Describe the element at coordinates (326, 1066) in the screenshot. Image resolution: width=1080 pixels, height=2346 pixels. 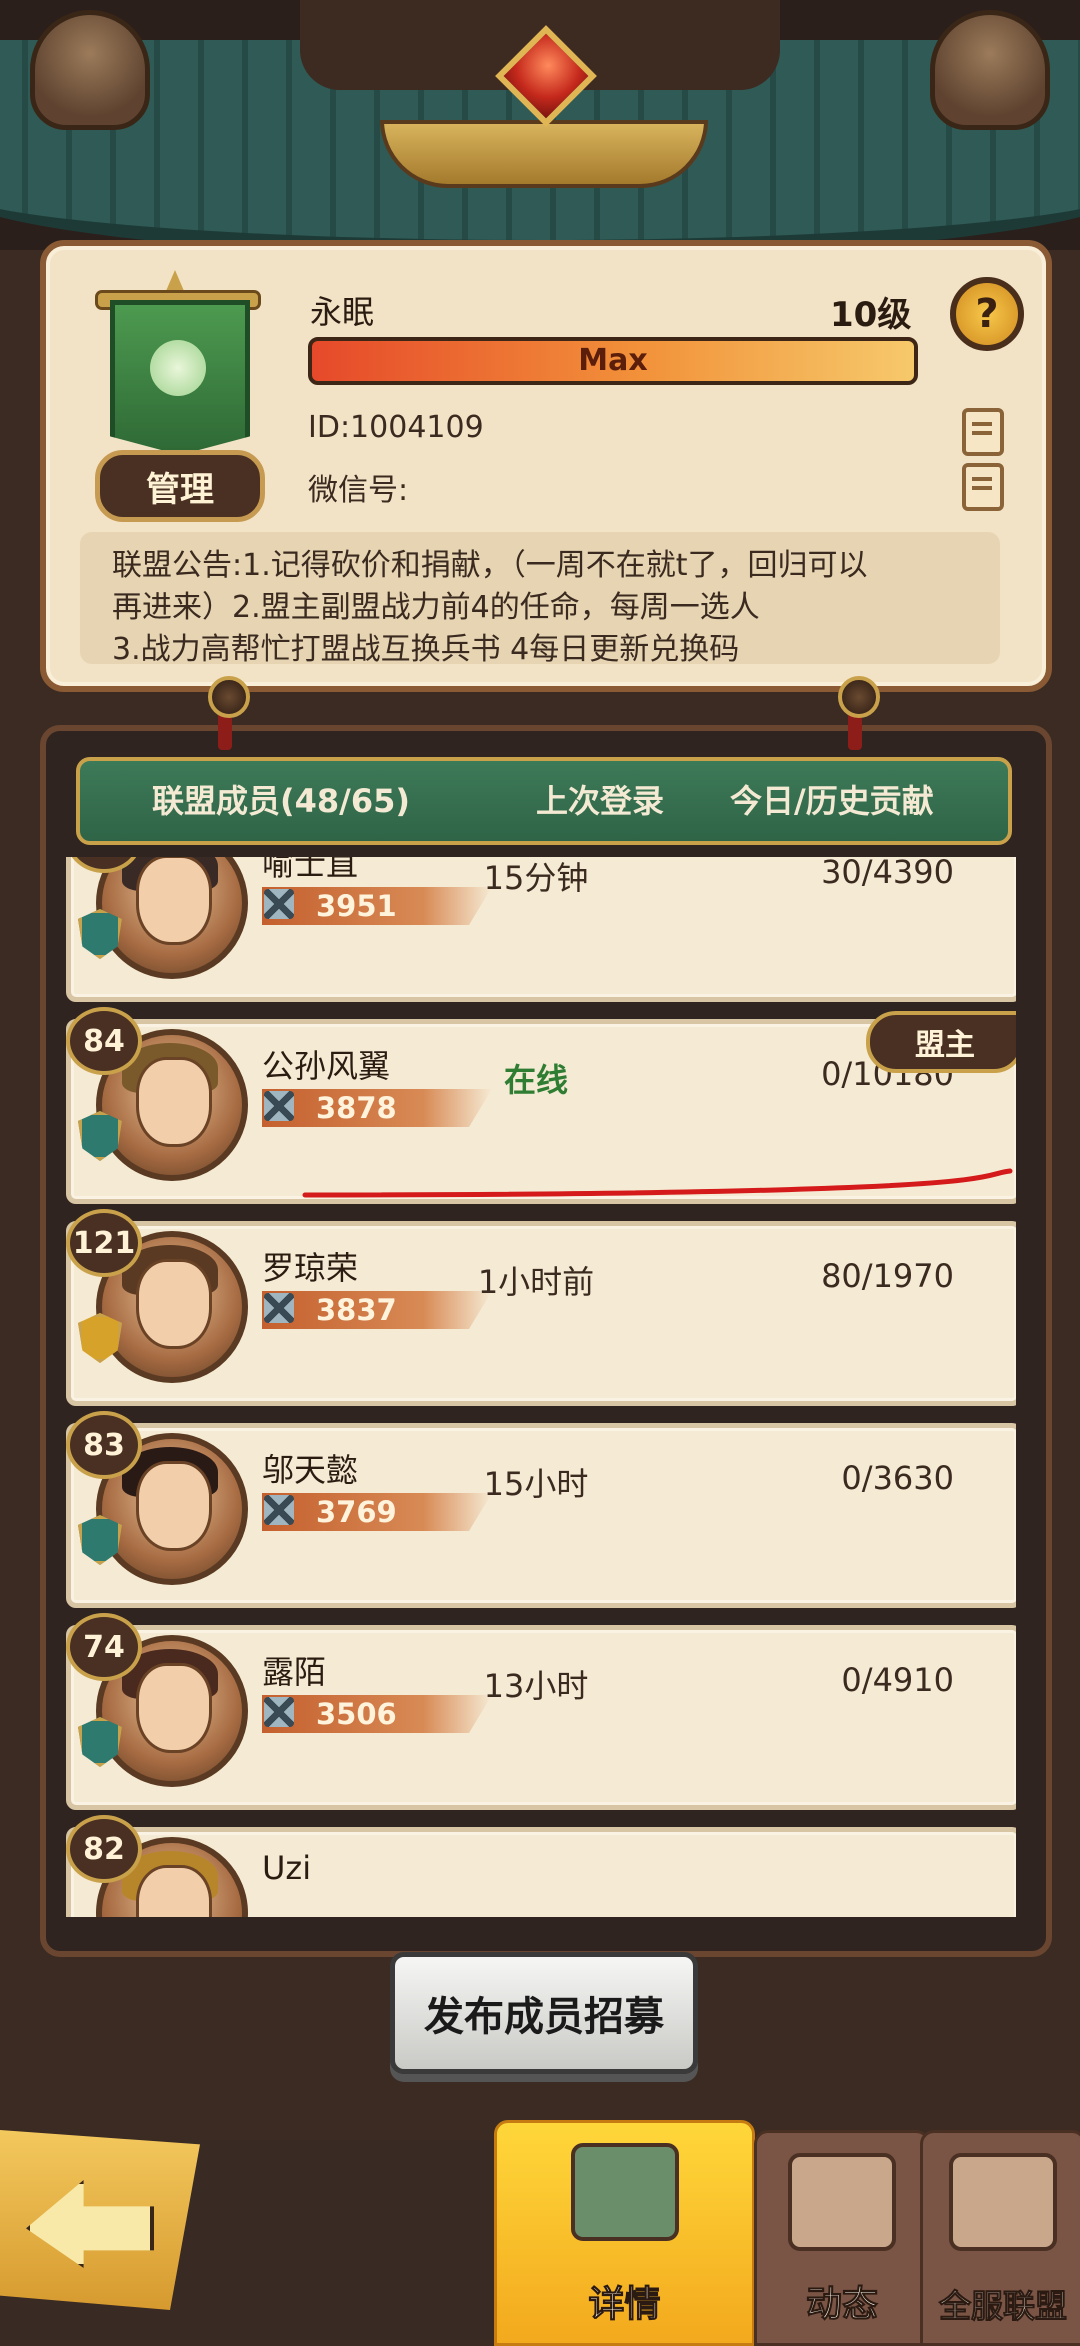
I see `member-name: 公孙风翼` at that location.